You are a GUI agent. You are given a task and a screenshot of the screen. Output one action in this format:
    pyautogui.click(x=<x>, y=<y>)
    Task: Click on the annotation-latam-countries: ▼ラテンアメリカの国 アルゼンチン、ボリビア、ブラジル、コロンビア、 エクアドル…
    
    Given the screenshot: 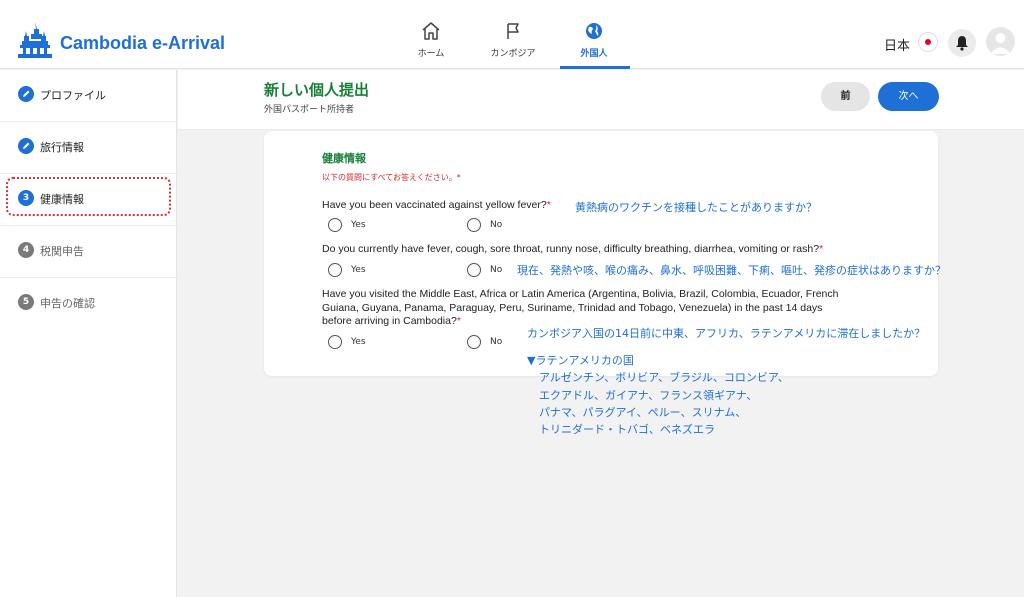 What is the action you would take?
    pyautogui.click(x=658, y=395)
    